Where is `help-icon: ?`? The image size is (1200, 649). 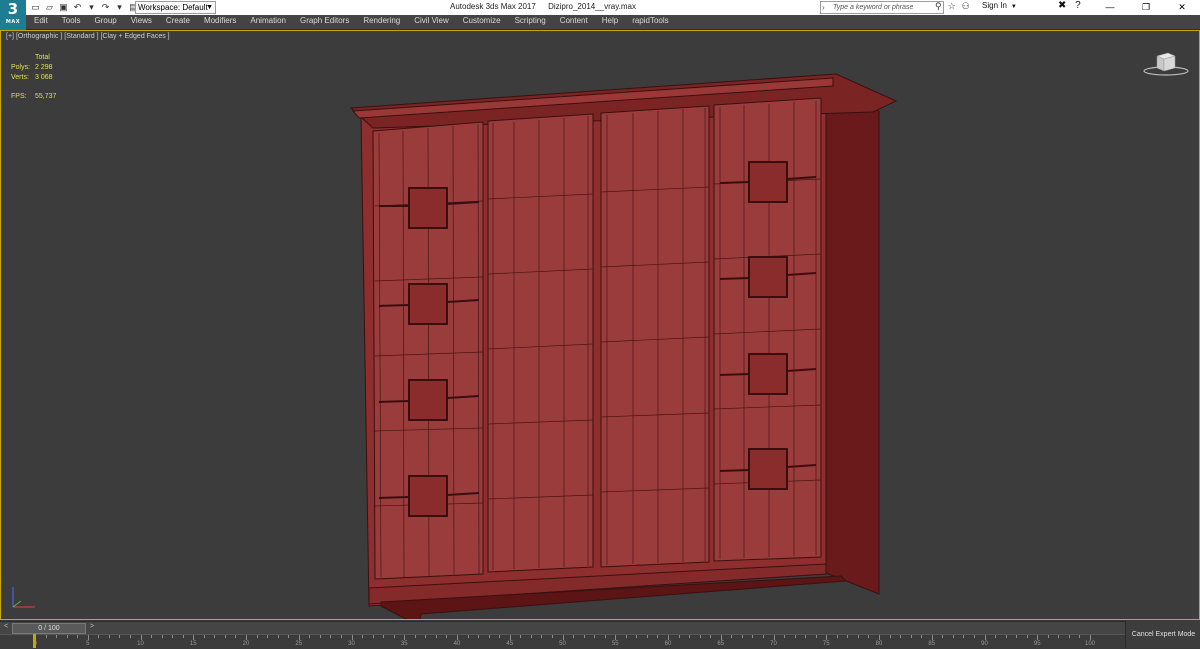 help-icon: ? is located at coordinates (1078, 5).